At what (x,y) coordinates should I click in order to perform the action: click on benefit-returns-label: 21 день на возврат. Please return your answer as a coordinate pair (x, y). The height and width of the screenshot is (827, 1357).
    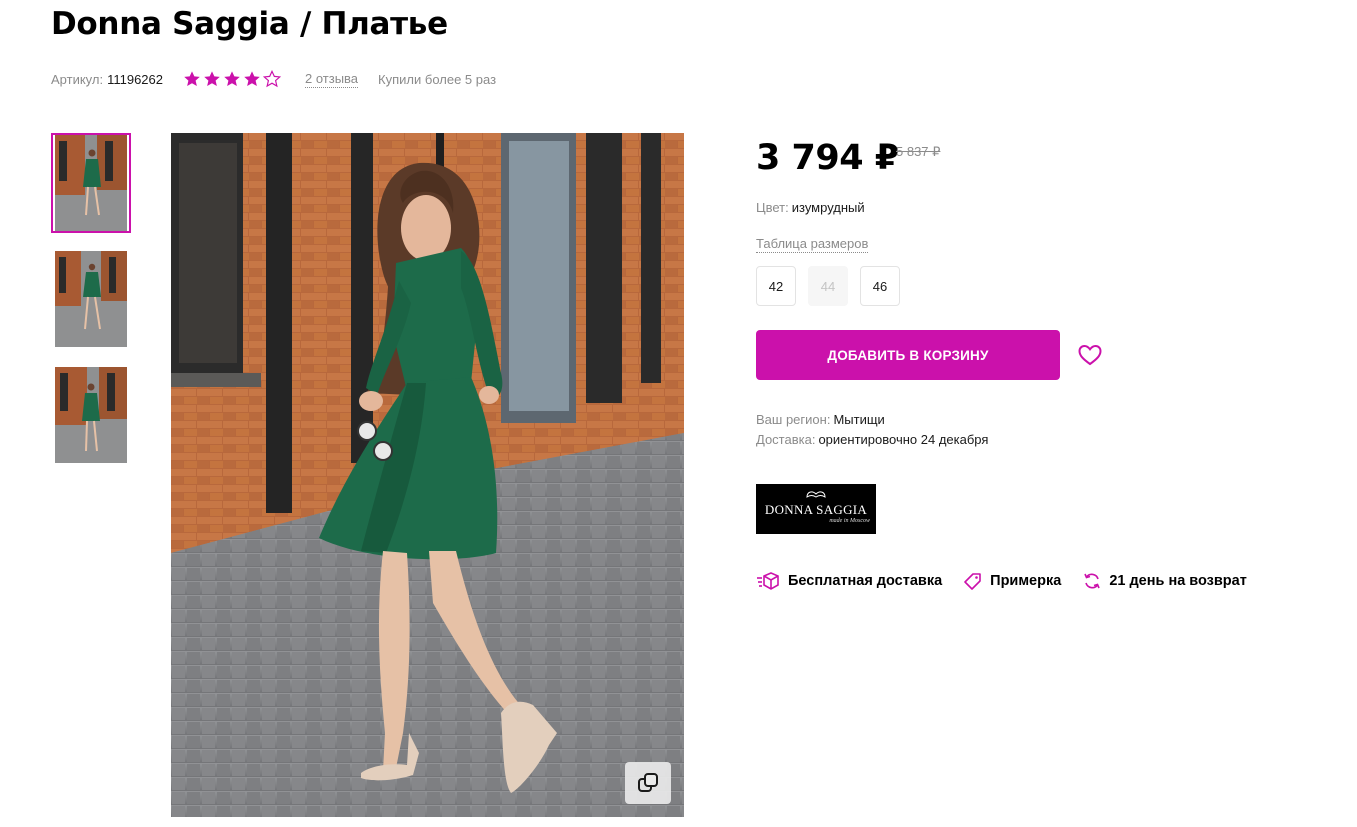
    Looking at the image, I should click on (1178, 581).